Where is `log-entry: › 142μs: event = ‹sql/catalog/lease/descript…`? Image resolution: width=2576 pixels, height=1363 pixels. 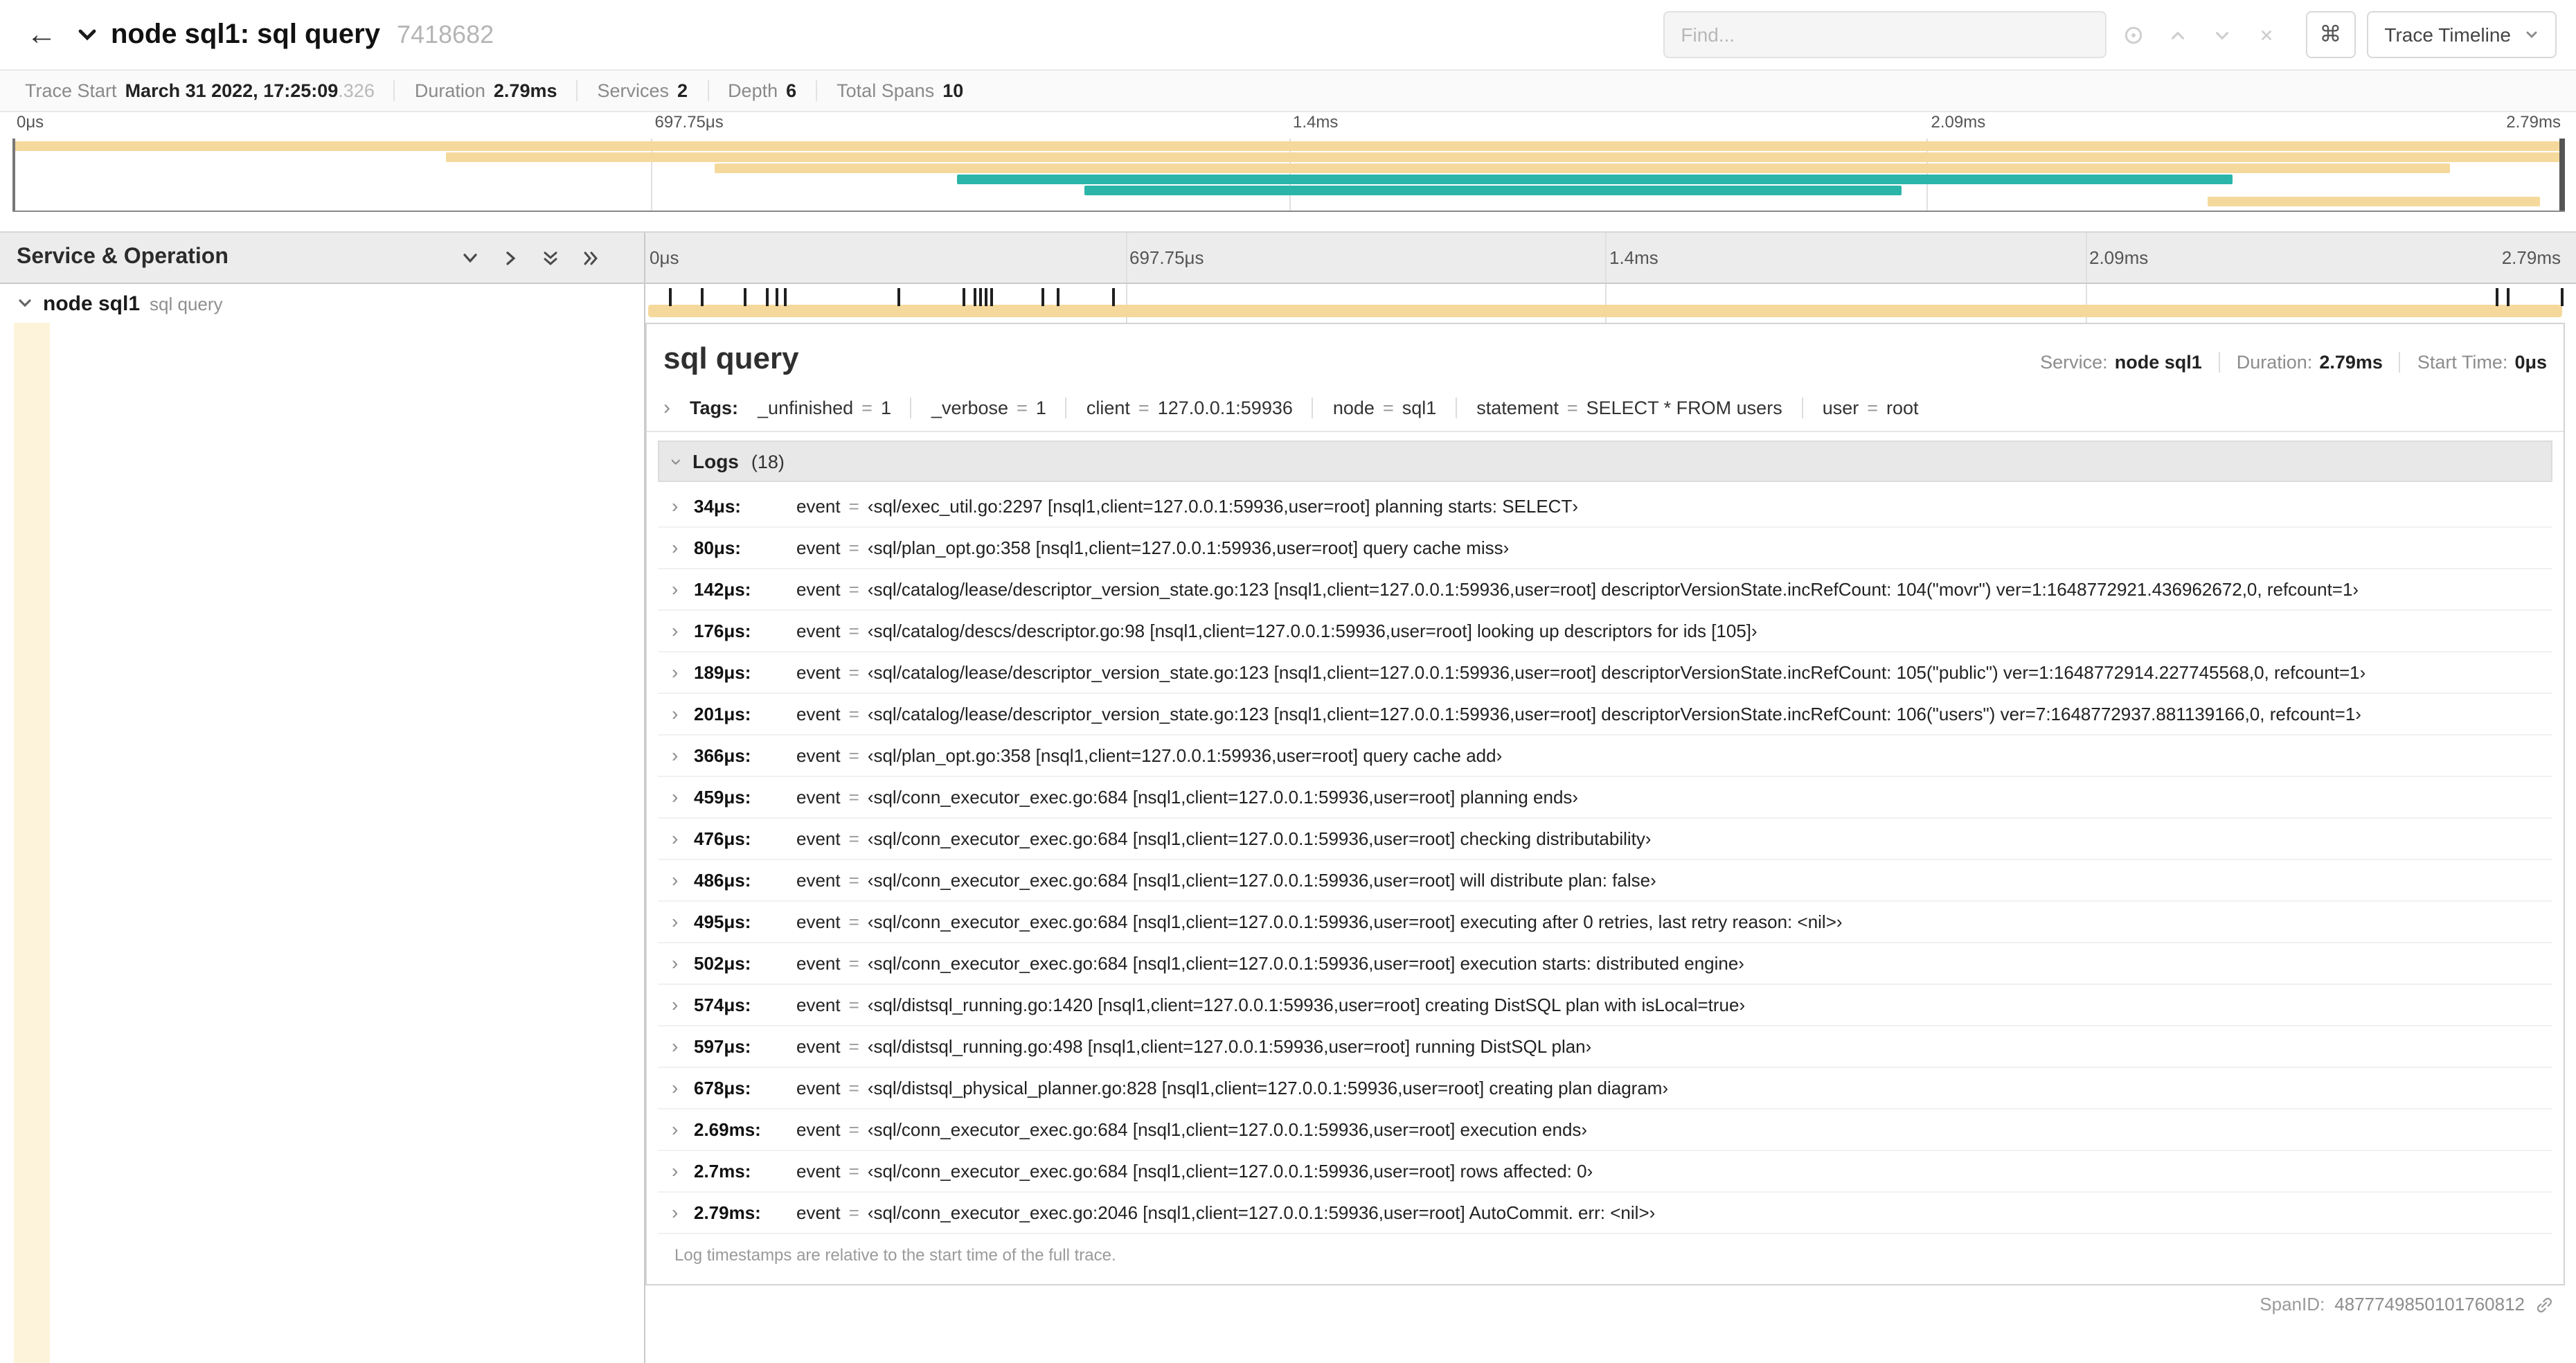 log-entry: › 142μs: event = ‹sql/catalog/lease/descript… is located at coordinates (1605, 590).